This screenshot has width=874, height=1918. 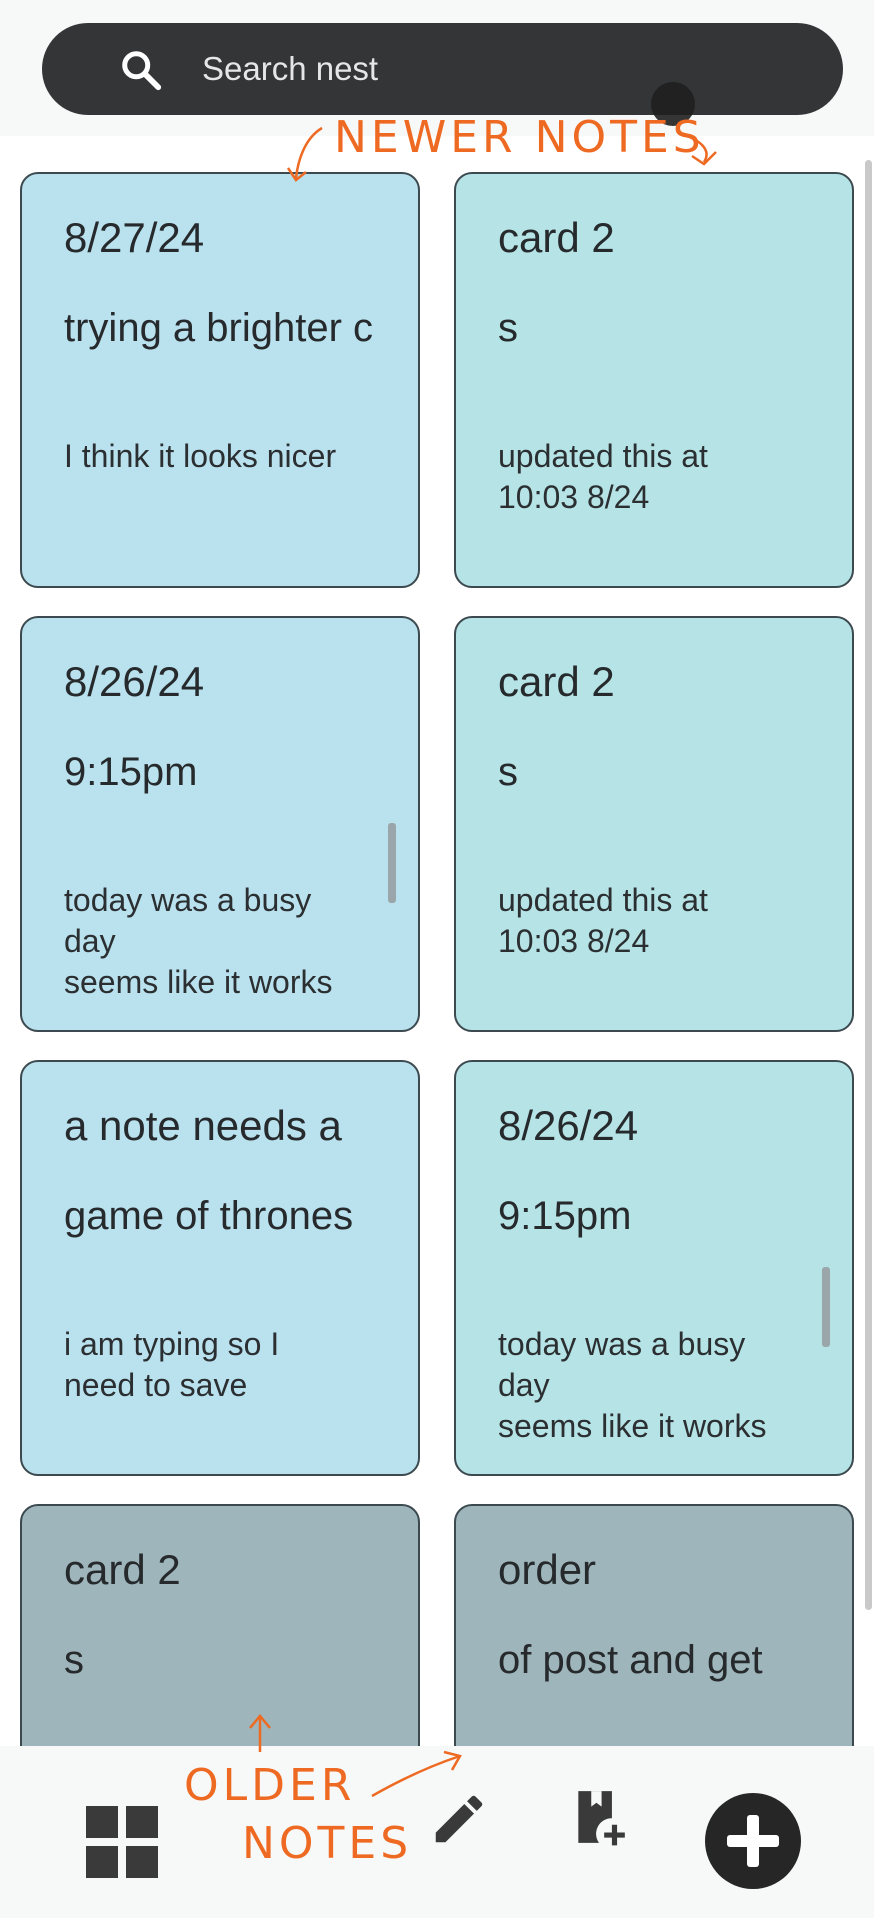 I want to click on page-scrollbar, so click(x=868, y=885).